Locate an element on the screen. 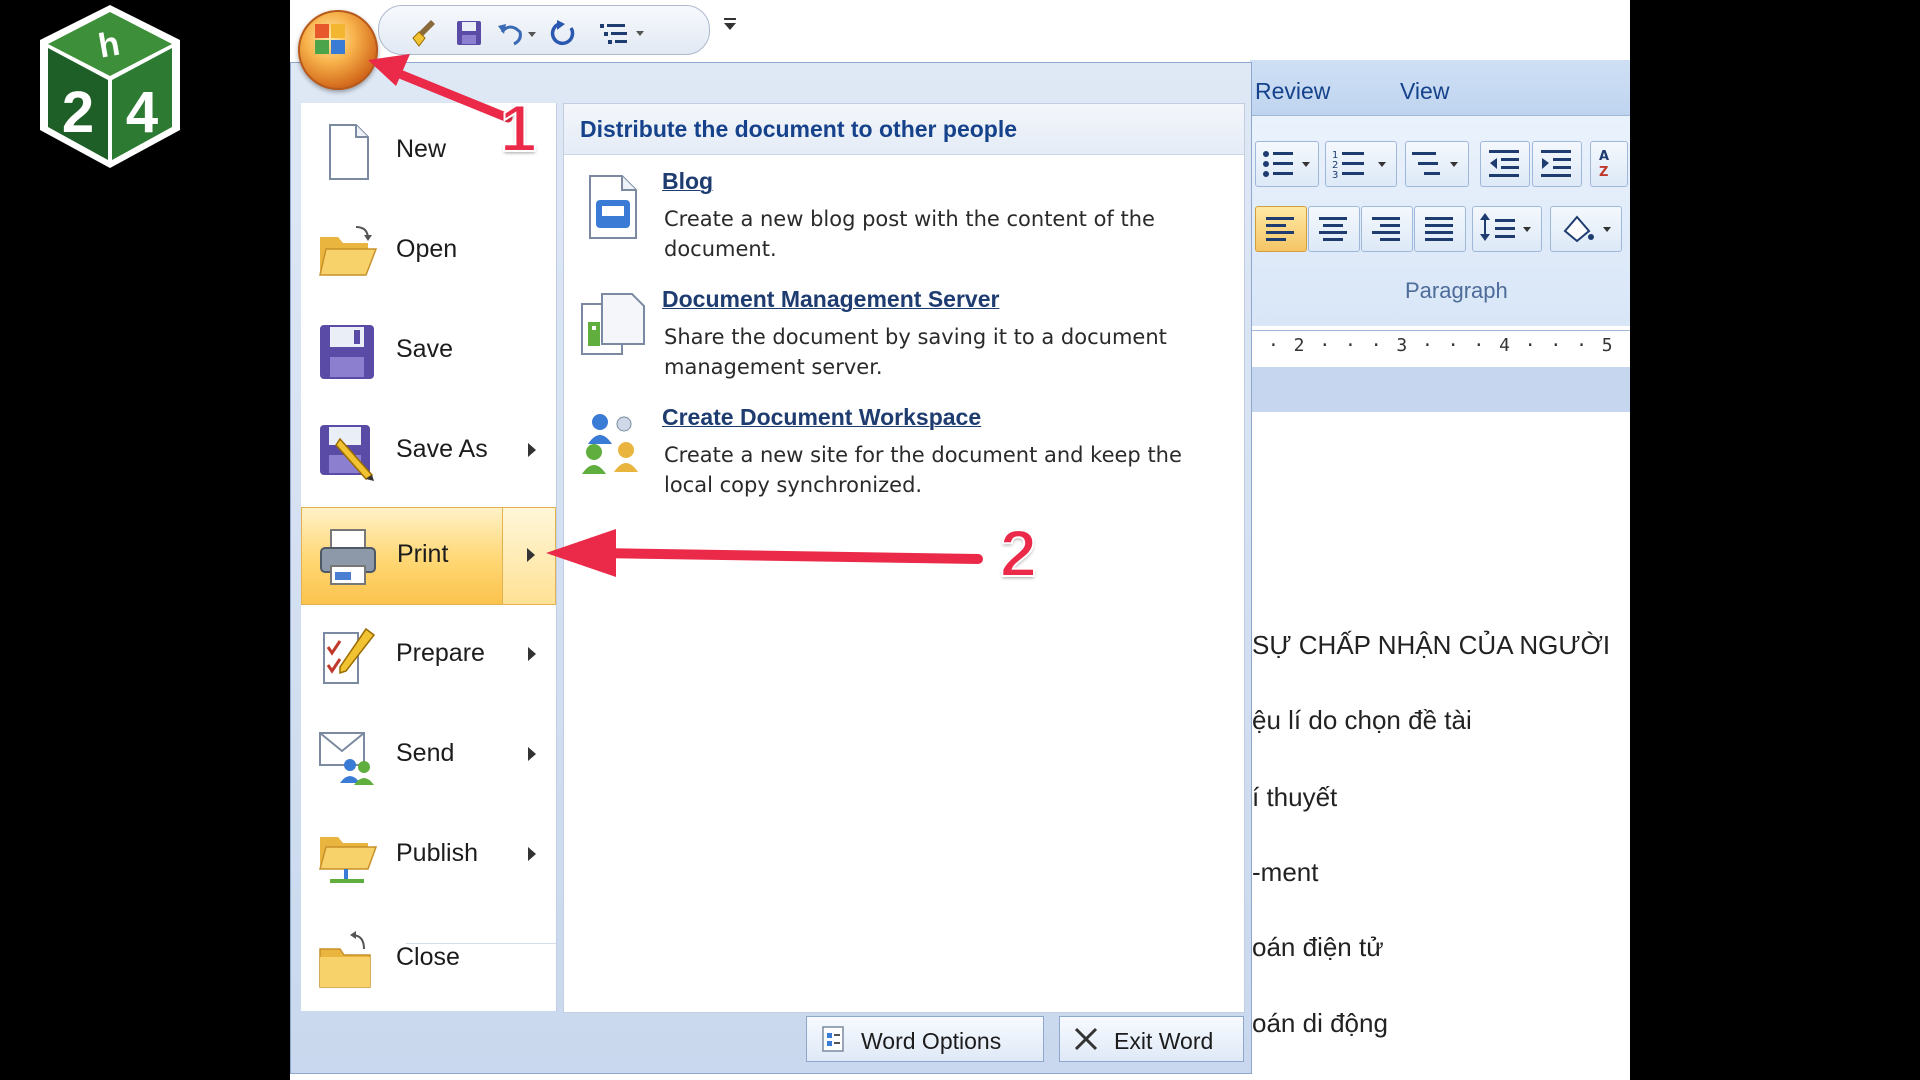  menu-item-label: Open is located at coordinates (427, 249).